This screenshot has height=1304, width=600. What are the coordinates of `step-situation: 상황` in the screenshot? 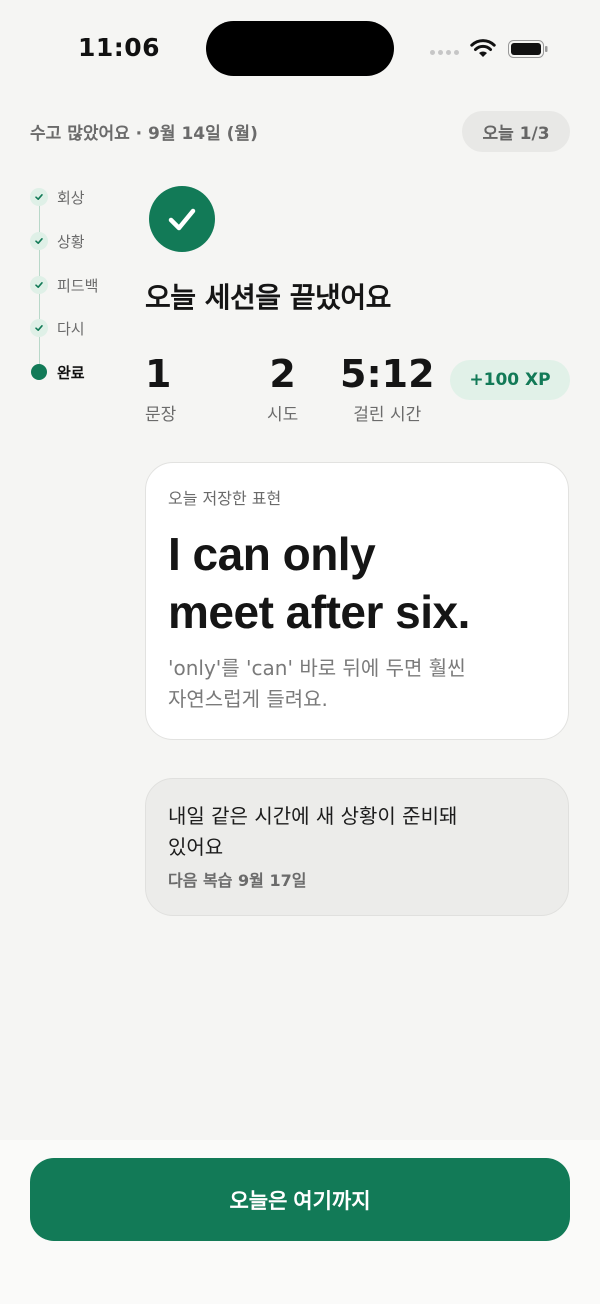 It's located at (57, 241).